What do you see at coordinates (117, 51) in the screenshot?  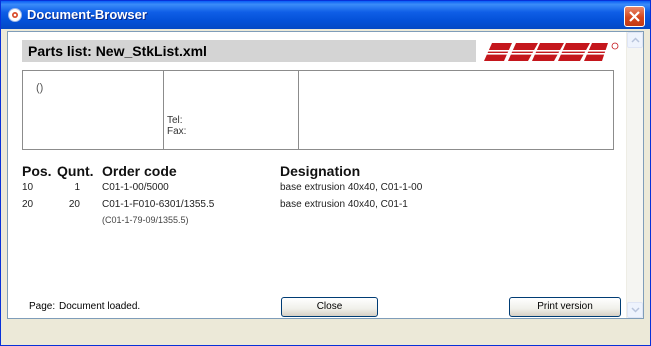 I see `document-title: Parts list: New_StkList.xml` at bounding box center [117, 51].